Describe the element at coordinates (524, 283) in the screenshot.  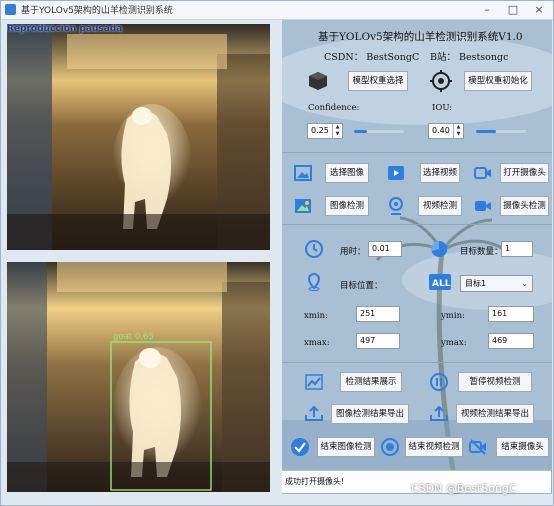
I see `chevron-down-icon: ⌄` at that location.